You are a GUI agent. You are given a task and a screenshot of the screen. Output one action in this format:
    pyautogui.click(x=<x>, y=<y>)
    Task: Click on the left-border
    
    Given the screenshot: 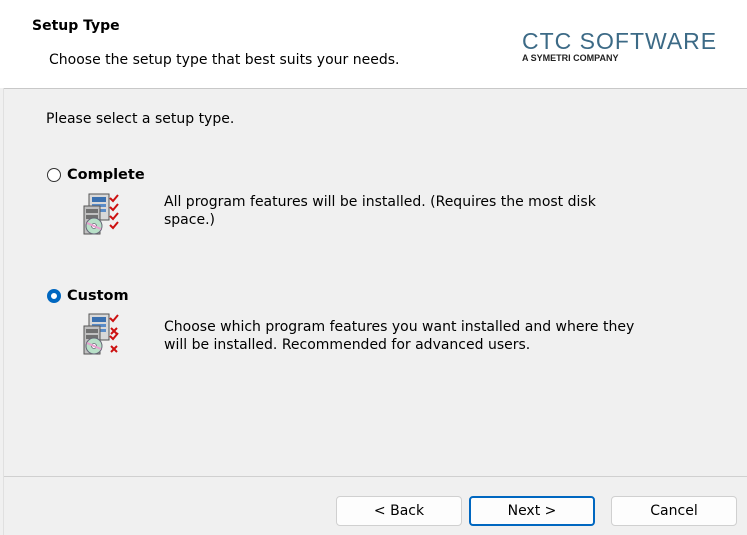 What is the action you would take?
    pyautogui.click(x=2, y=311)
    